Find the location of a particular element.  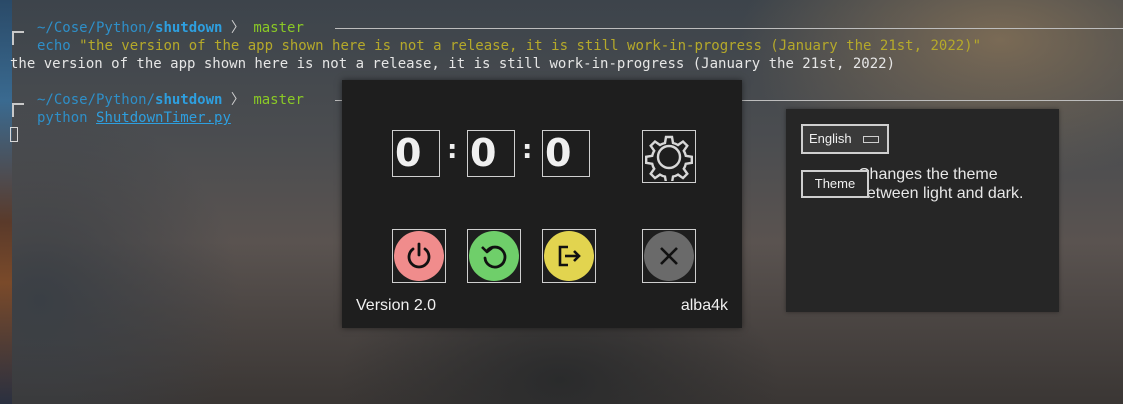

command-name: python is located at coordinates (62, 118).